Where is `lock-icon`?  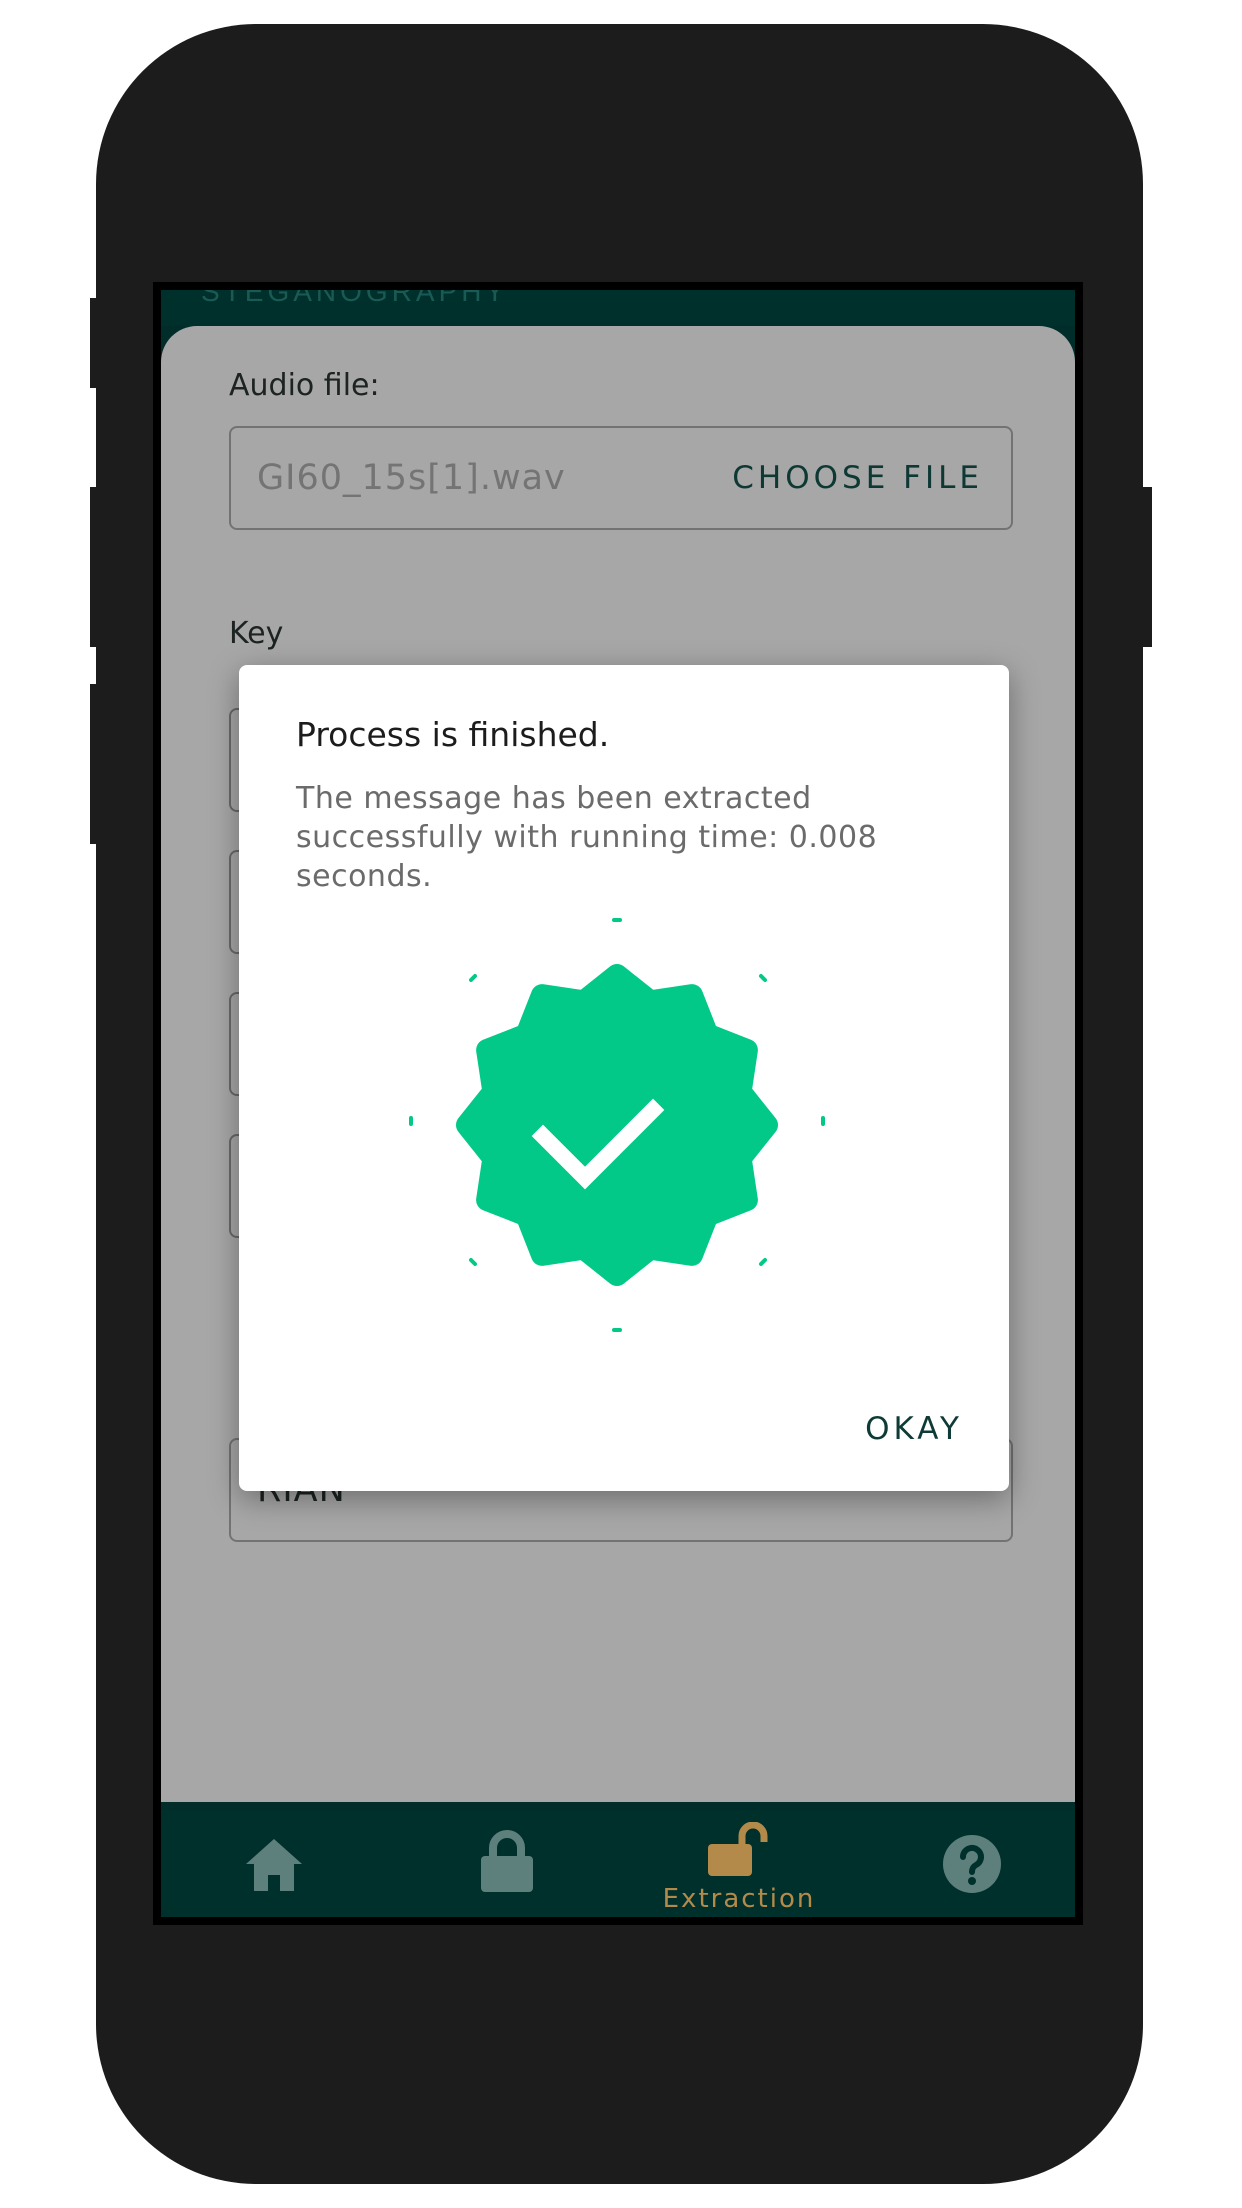 lock-icon is located at coordinates (507, 1861).